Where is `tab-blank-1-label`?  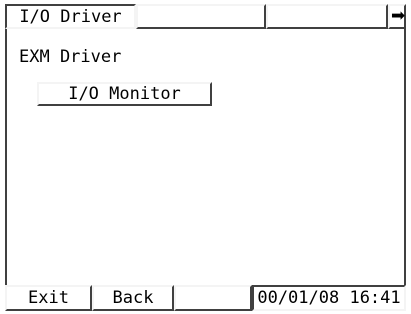 tab-blank-1-label is located at coordinates (201, 16).